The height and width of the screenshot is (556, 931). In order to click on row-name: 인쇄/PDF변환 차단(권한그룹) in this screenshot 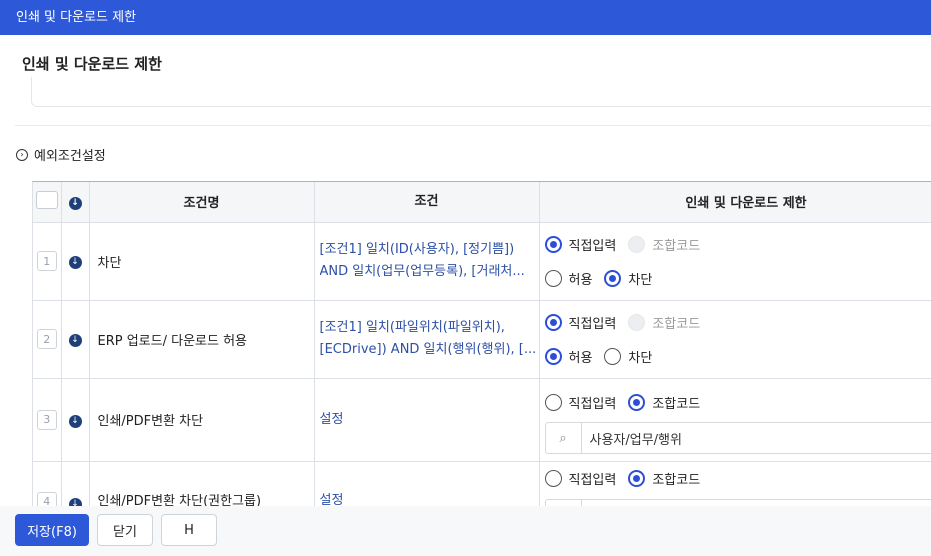, I will do `click(202, 483)`.